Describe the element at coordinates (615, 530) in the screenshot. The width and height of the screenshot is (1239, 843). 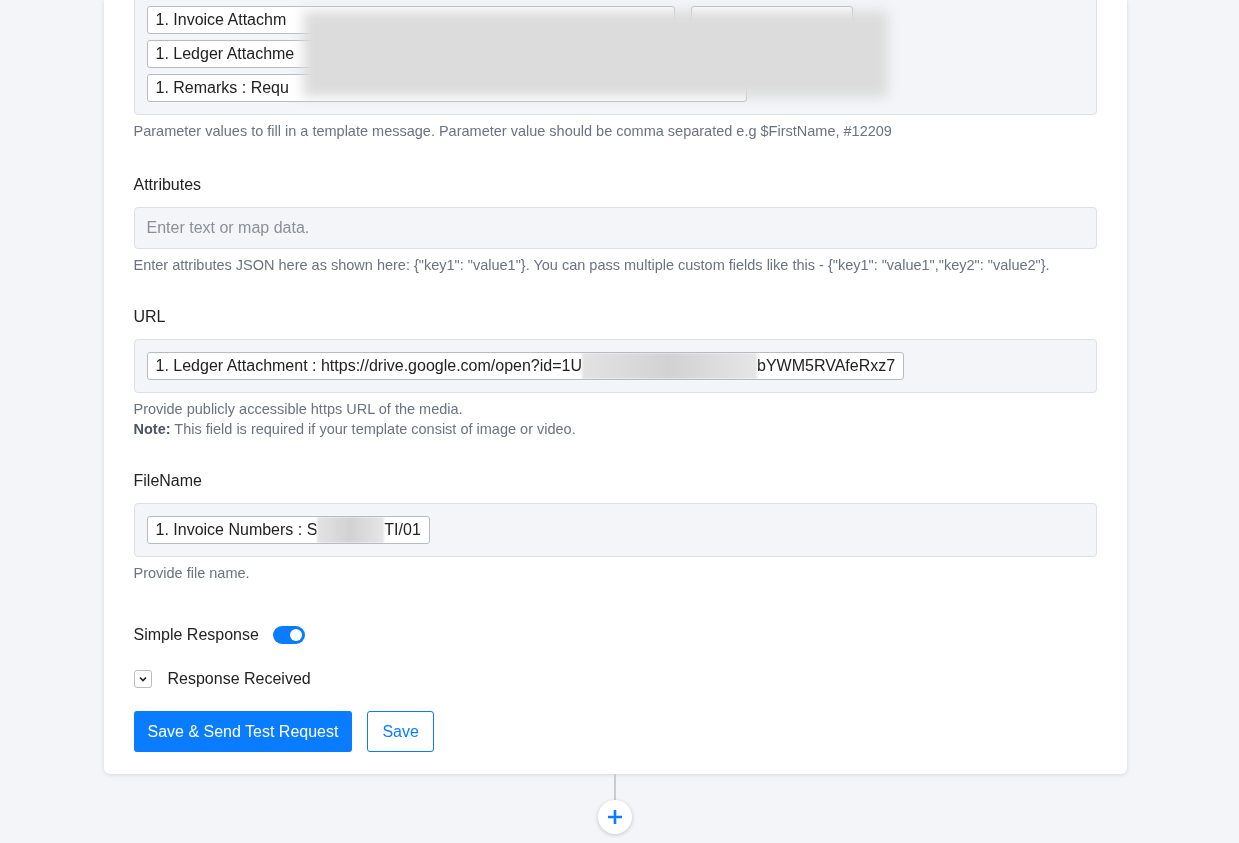
I see `filename-field: 1. Invoice Numbers : S TI/01` at that location.